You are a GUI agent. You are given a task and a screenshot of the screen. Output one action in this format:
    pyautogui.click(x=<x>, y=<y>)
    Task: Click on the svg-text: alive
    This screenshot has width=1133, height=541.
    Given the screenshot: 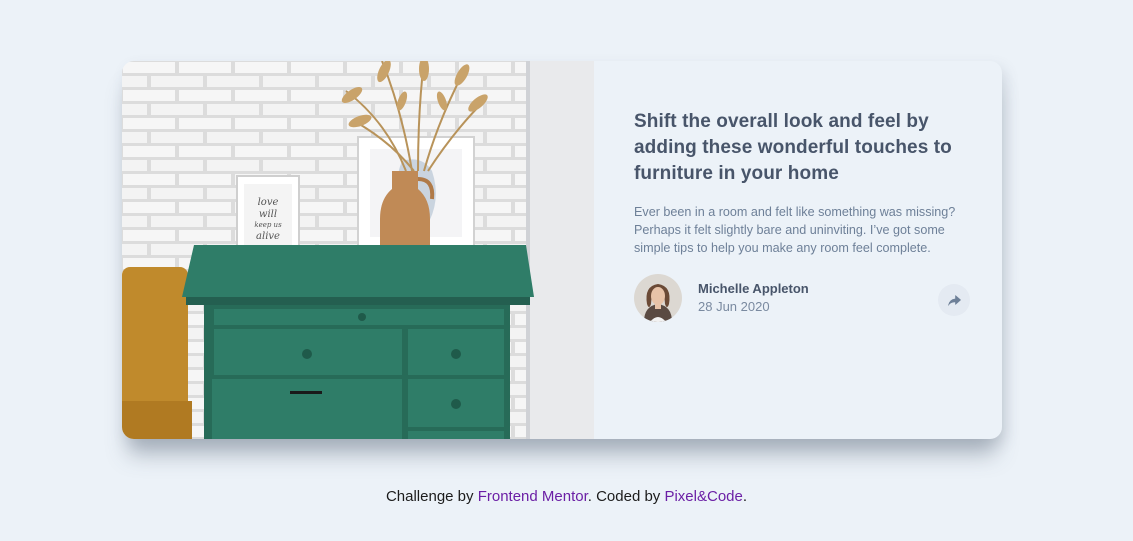 What is the action you would take?
    pyautogui.click(x=268, y=236)
    